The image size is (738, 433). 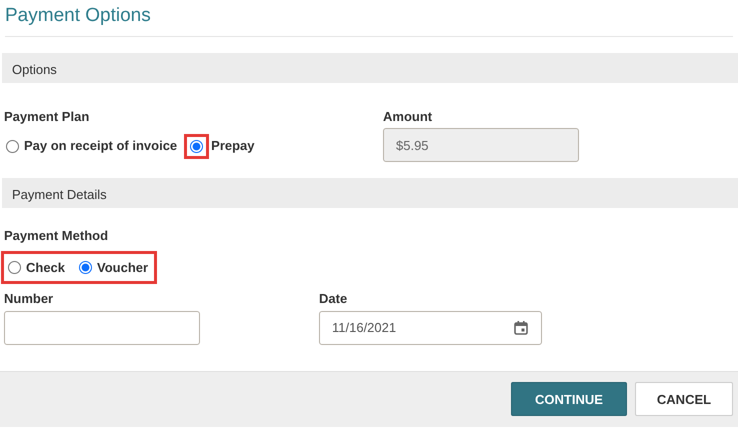 I want to click on field-label: Payment Plan, so click(x=47, y=117).